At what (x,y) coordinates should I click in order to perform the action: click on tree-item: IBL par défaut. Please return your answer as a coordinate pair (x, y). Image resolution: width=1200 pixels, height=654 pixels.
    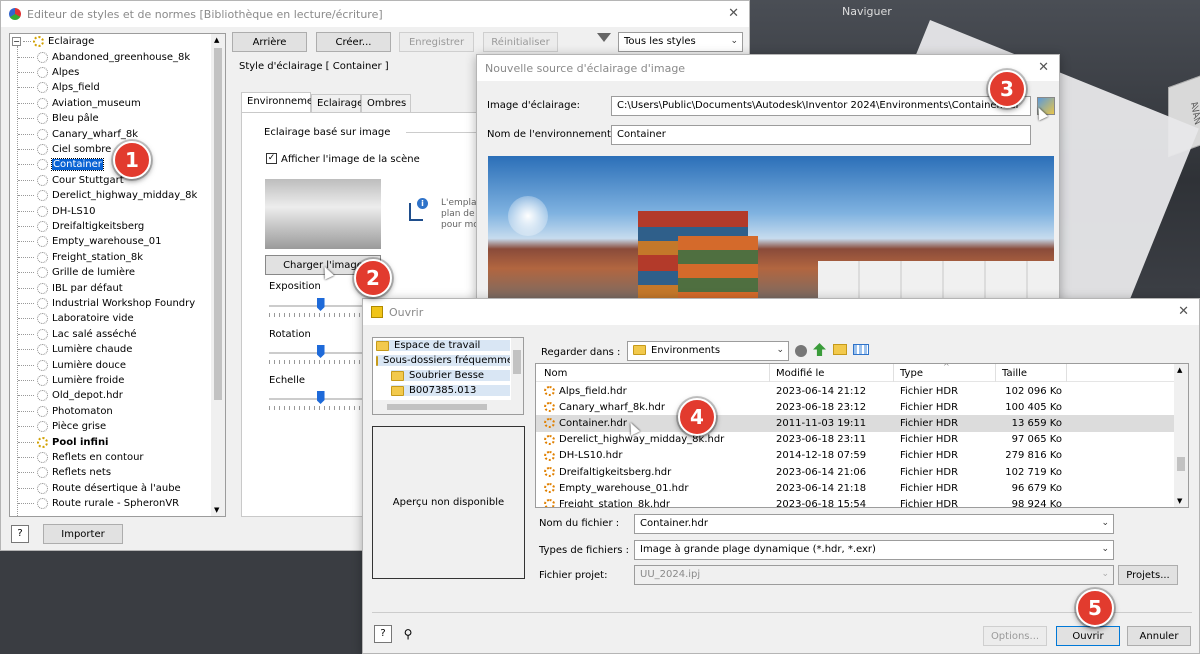
    Looking at the image, I should click on (70, 287).